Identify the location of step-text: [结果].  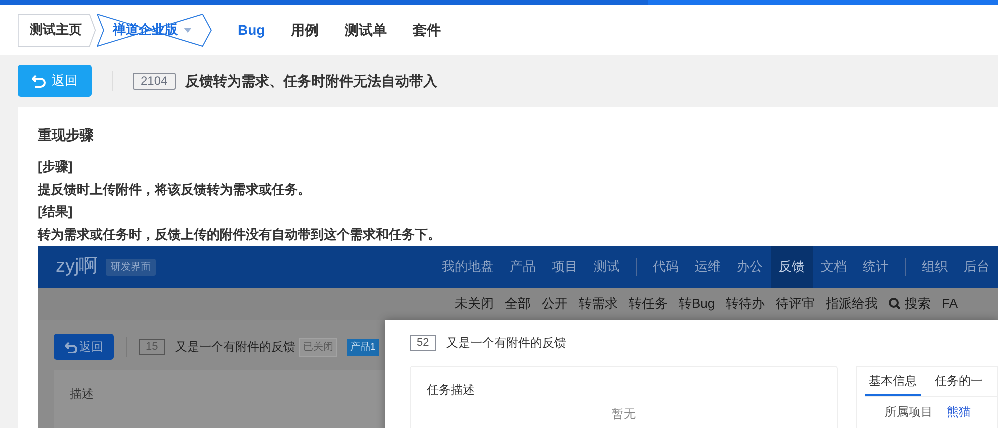
(56, 212).